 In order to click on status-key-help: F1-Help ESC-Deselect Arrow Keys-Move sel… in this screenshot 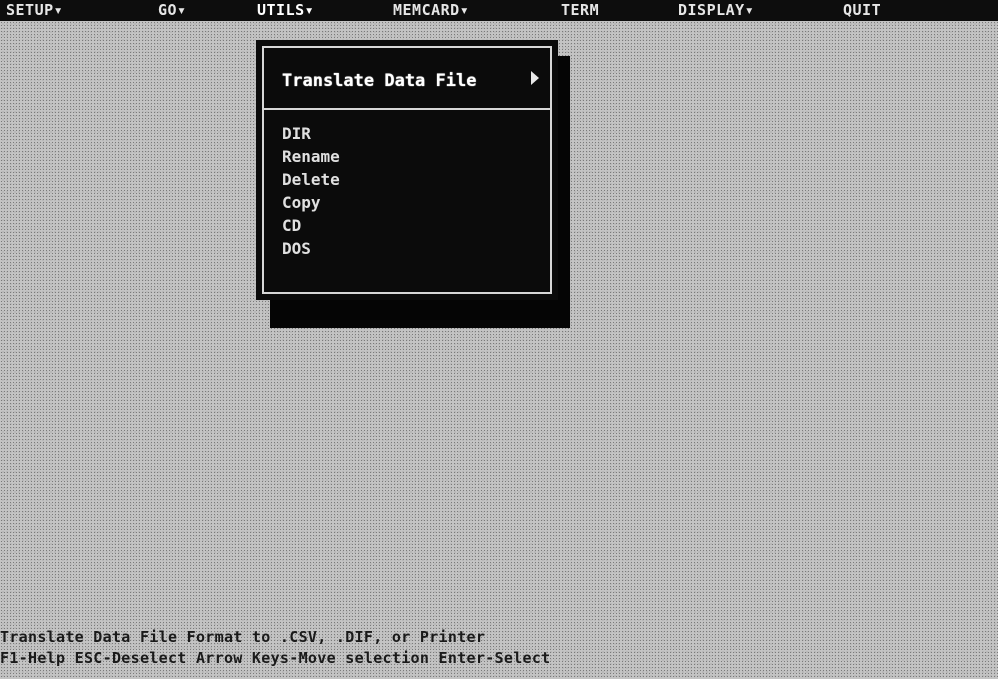, I will do `click(275, 658)`.